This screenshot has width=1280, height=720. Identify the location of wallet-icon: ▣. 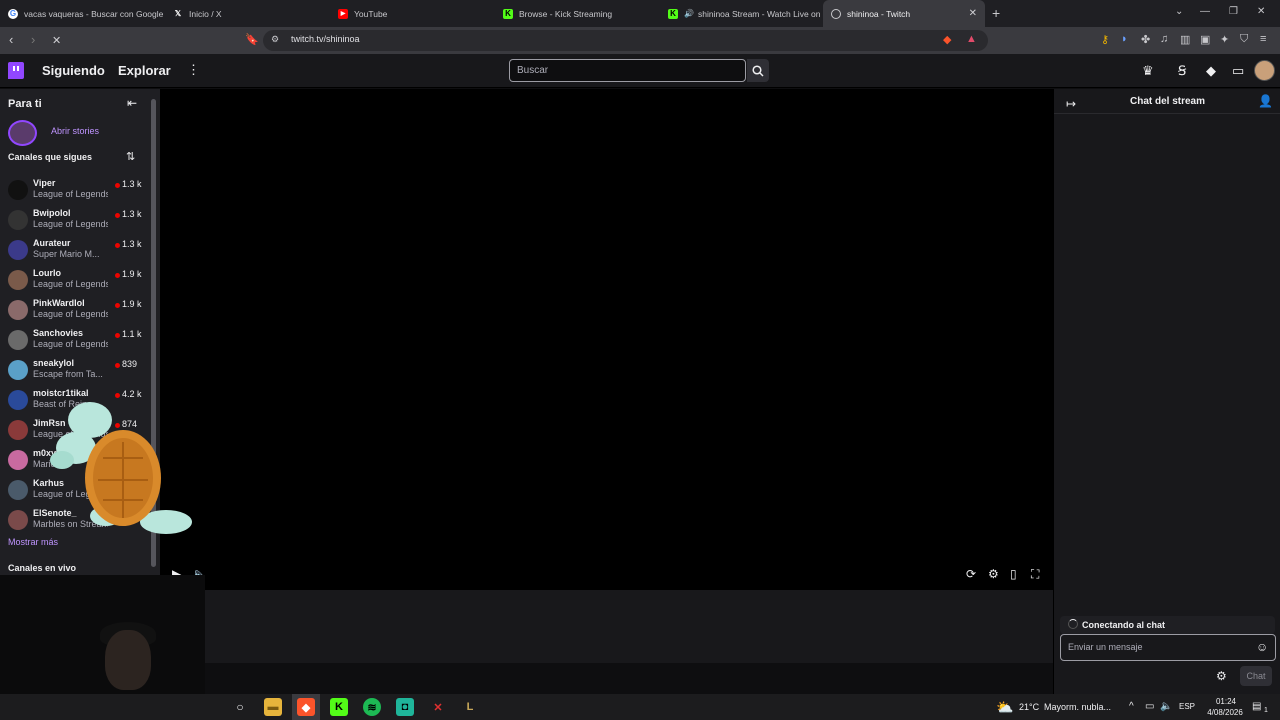
(1205, 39).